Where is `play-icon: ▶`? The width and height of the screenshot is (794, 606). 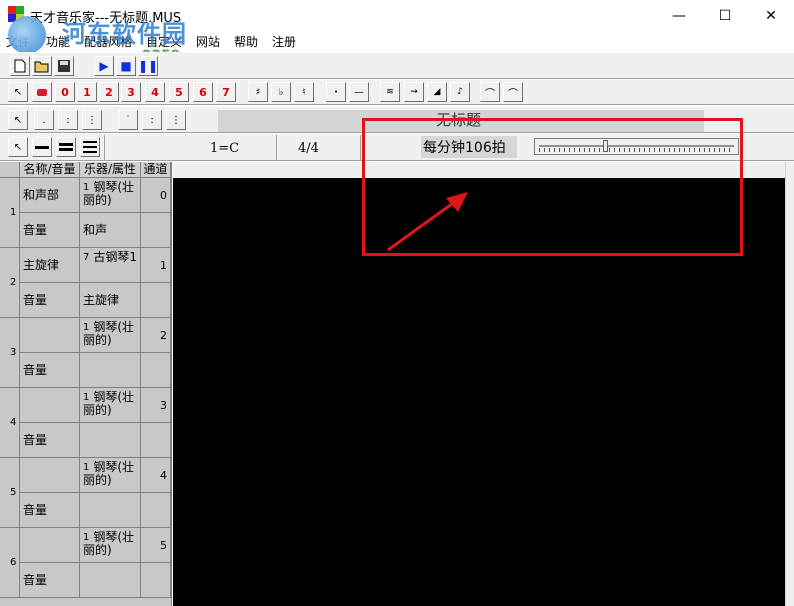
play-icon: ▶ is located at coordinates (104, 66).